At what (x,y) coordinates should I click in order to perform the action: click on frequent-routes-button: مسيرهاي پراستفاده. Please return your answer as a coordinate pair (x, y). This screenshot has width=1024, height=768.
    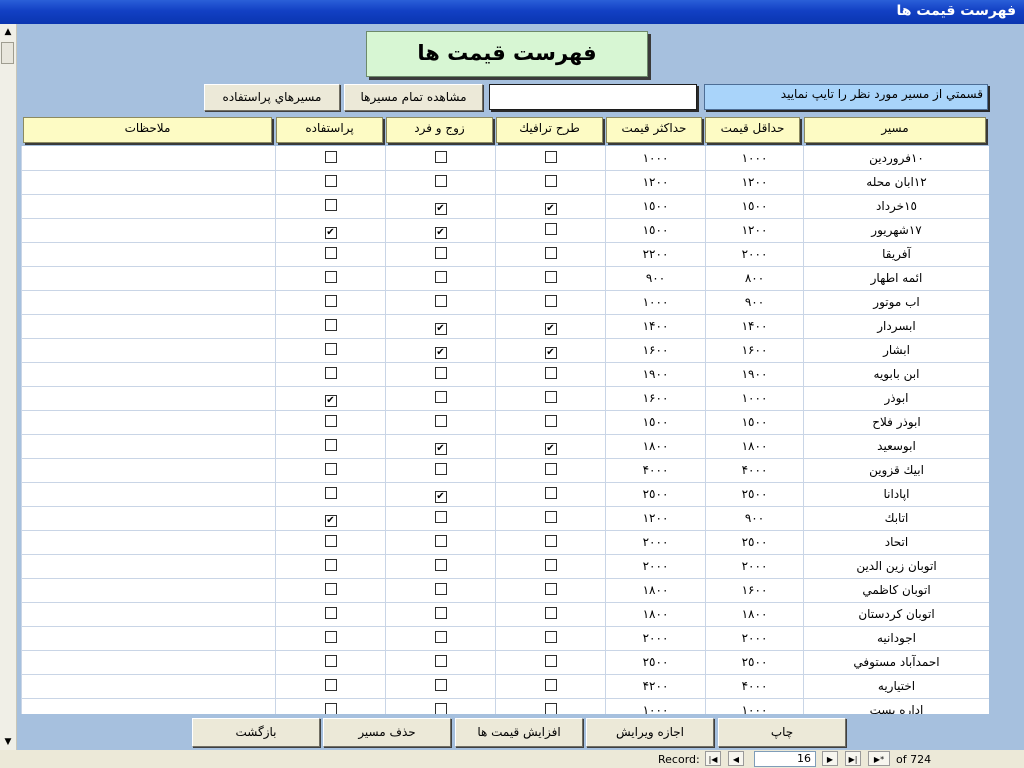
    Looking at the image, I should click on (272, 97).